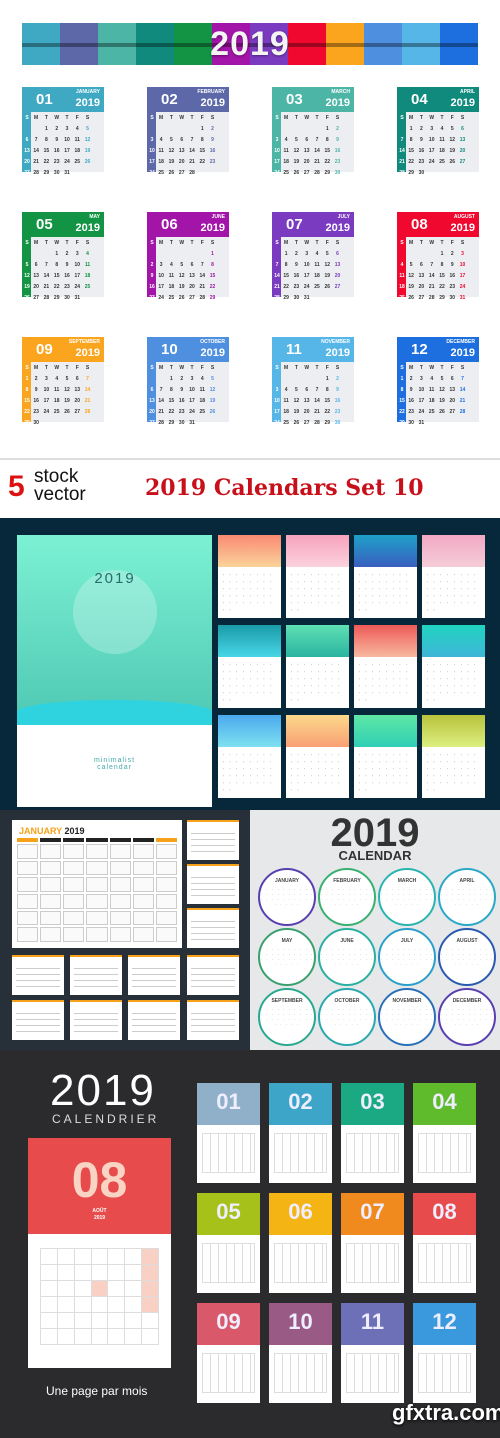 The height and width of the screenshot is (1438, 500). I want to click on month-header: 12, so click(444, 1324).